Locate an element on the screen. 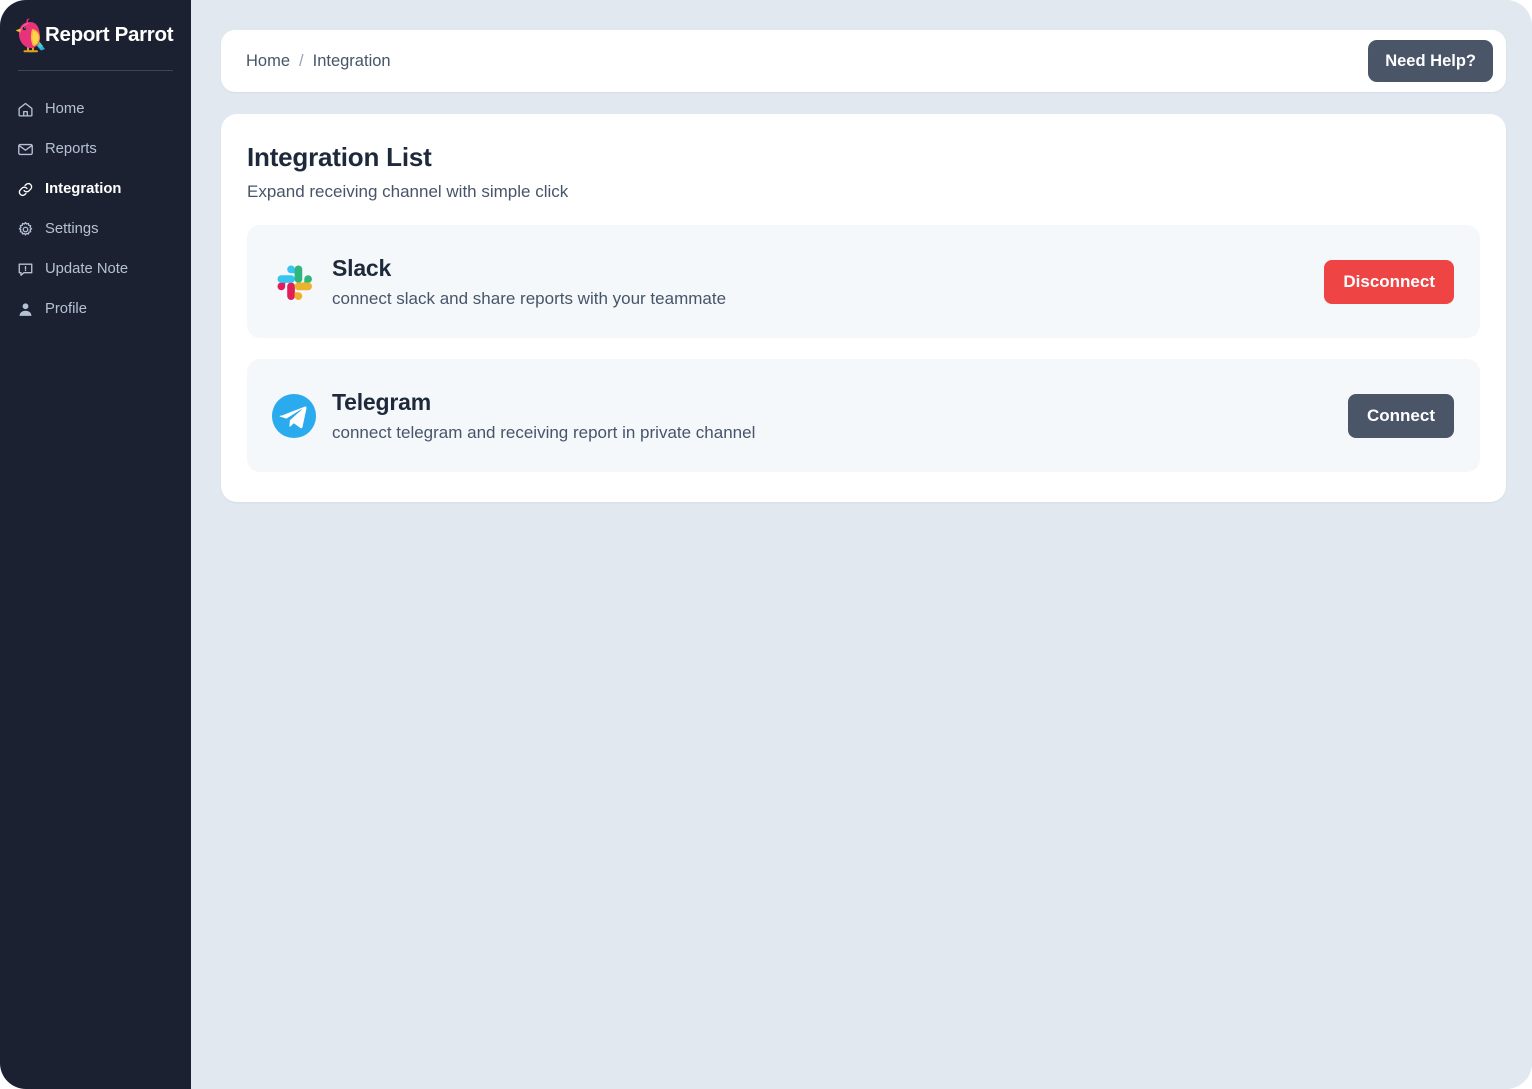 Image resolution: width=1532 pixels, height=1089 pixels. integration-action: Disconnect is located at coordinates (1389, 281).